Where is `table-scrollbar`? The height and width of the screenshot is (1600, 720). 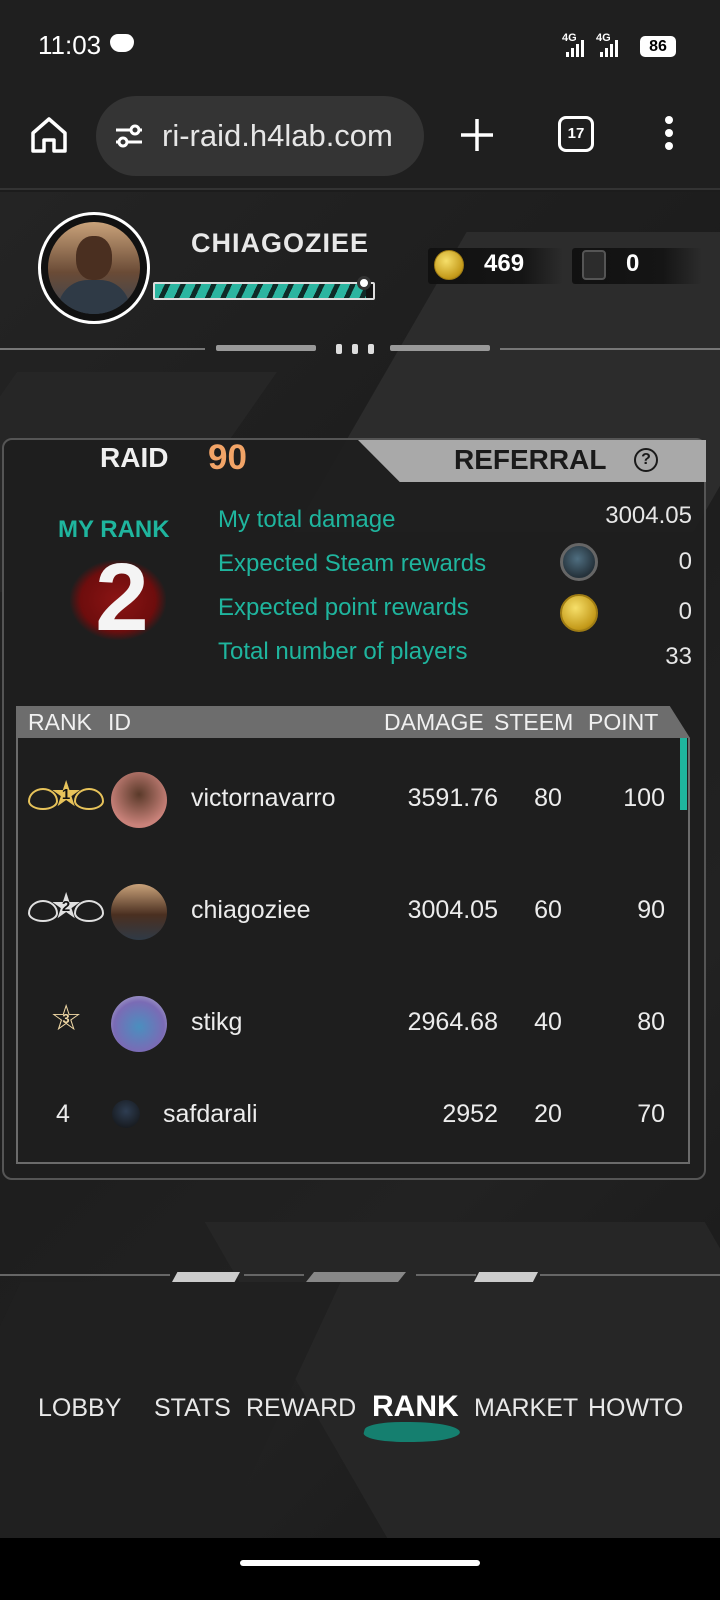 table-scrollbar is located at coordinates (683, 774).